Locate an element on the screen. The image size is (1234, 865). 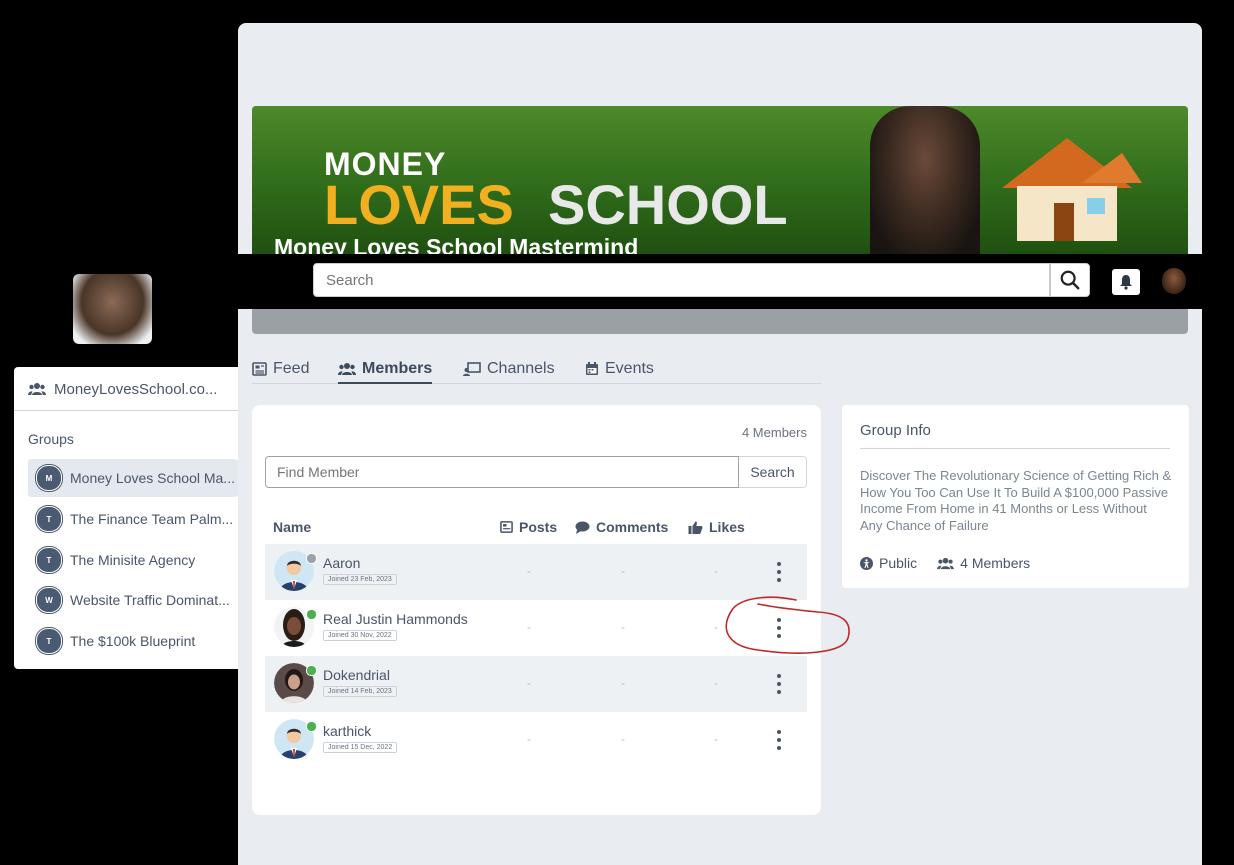
joined-date: Joined 14 Feb, 2023 is located at coordinates (360, 691).